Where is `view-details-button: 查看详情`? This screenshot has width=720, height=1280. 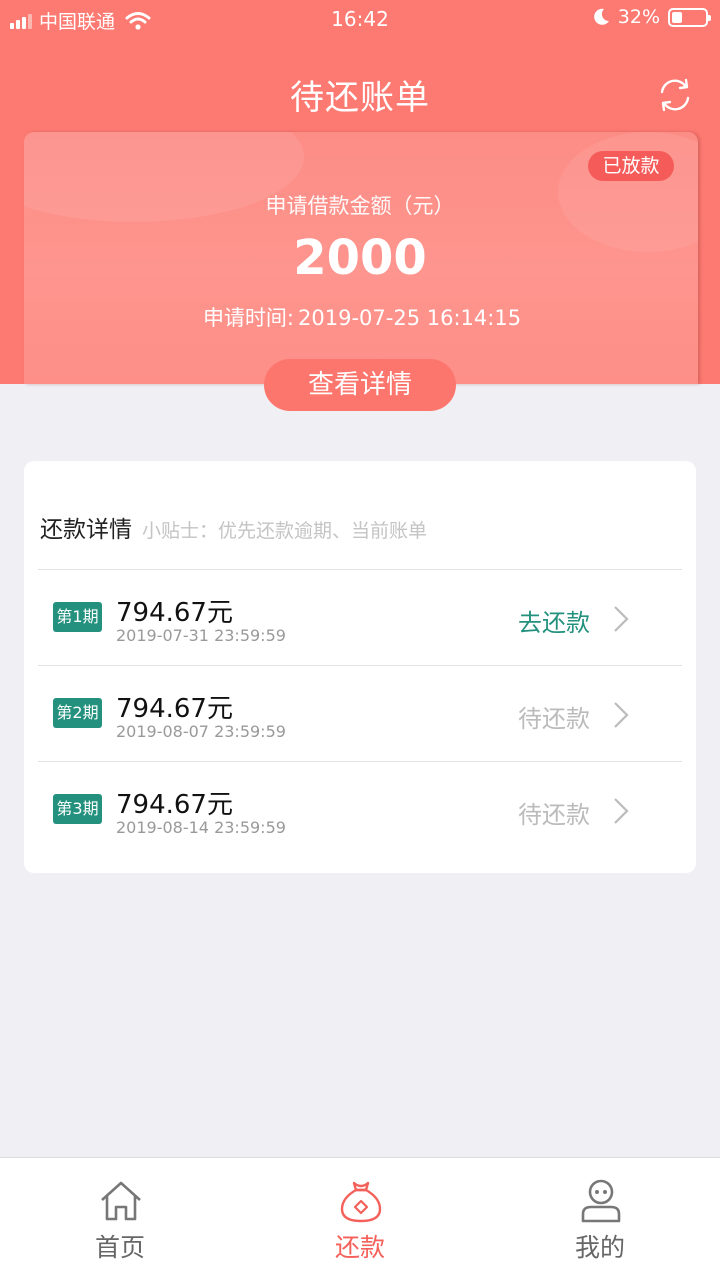
view-details-button: 查看详情 is located at coordinates (360, 385).